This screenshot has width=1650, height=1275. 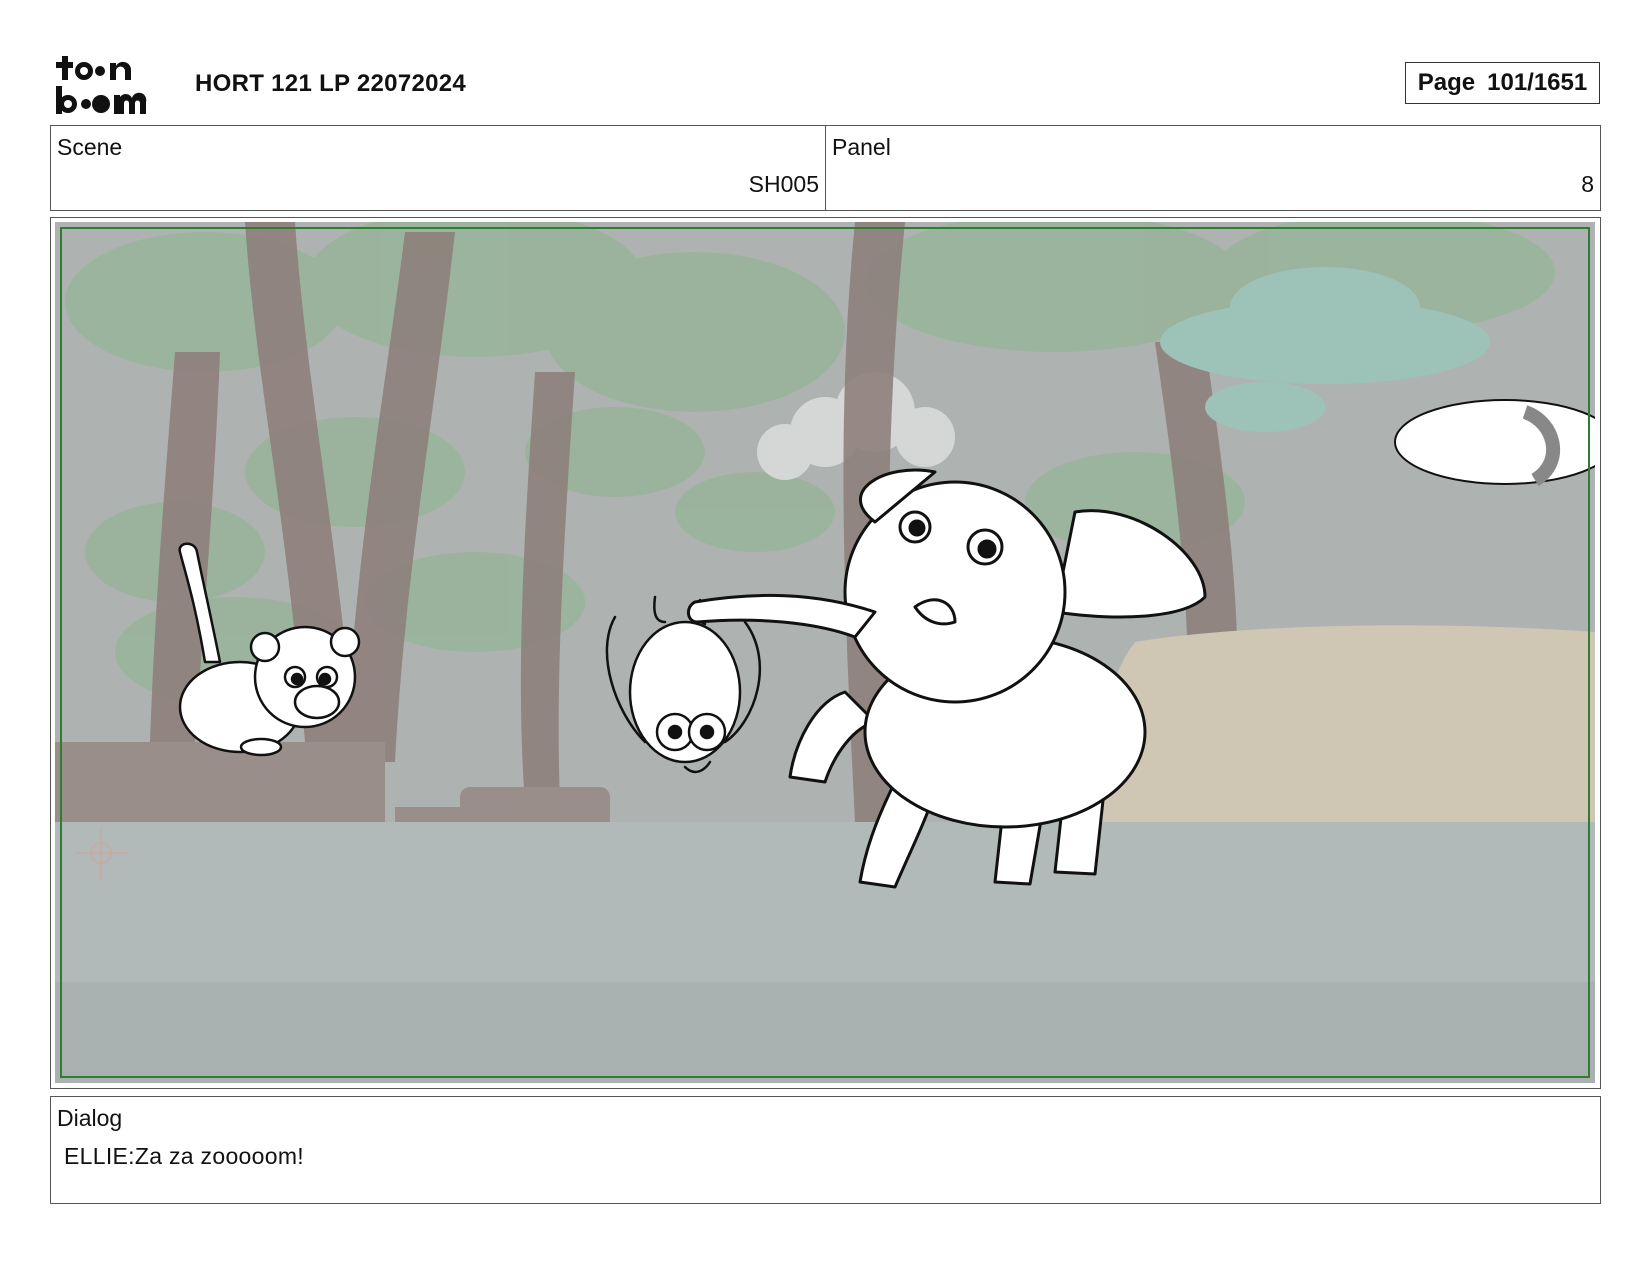 I want to click on page-number: 101/1651, so click(x=1537, y=82).